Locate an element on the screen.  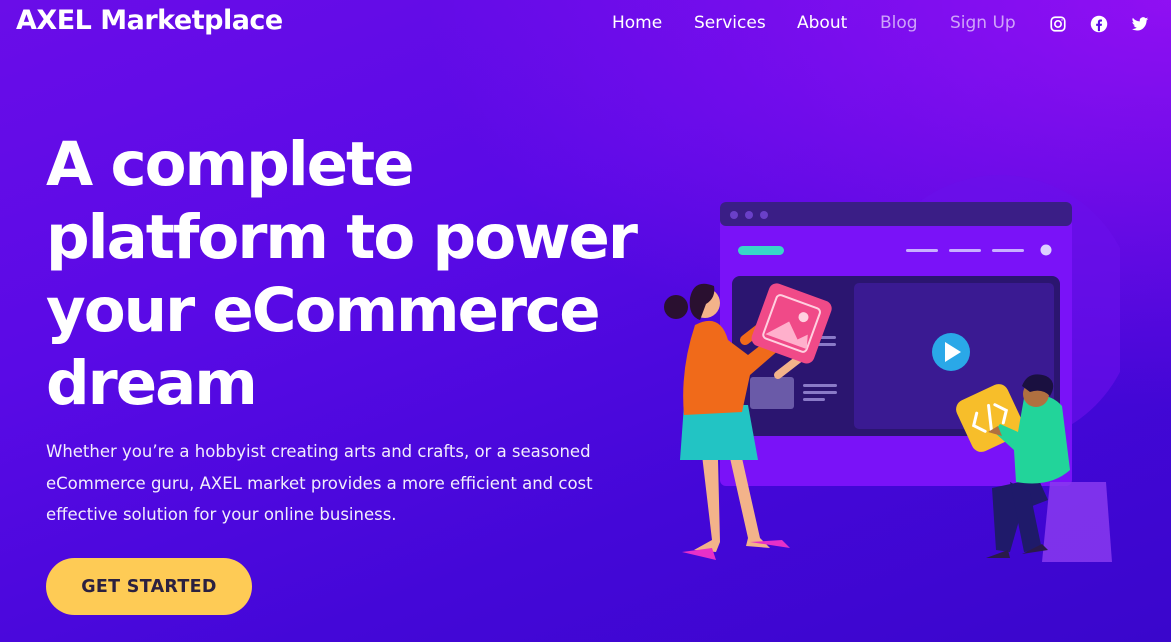
instagram-icon is located at coordinates (1058, 24).